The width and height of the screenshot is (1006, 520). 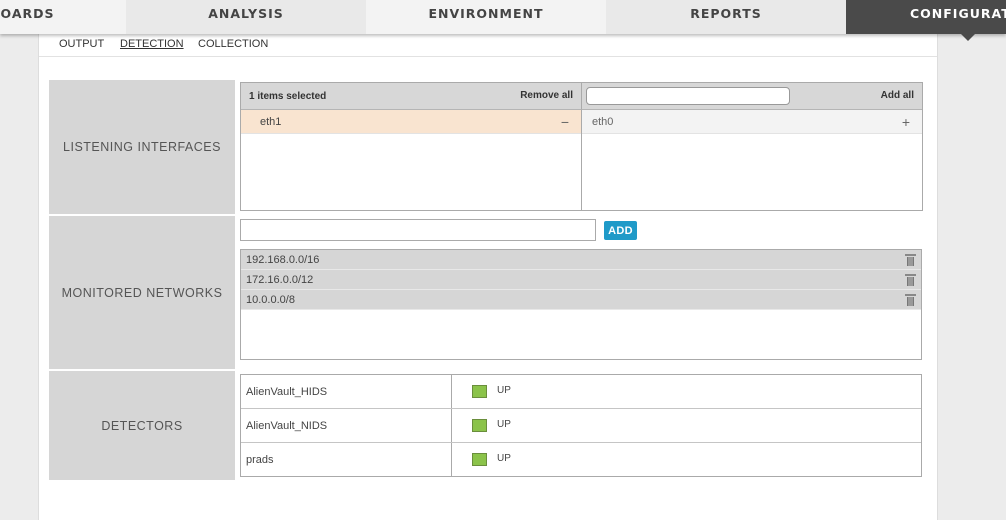 I want to click on remove-interface-icon: −, so click(x=565, y=122).